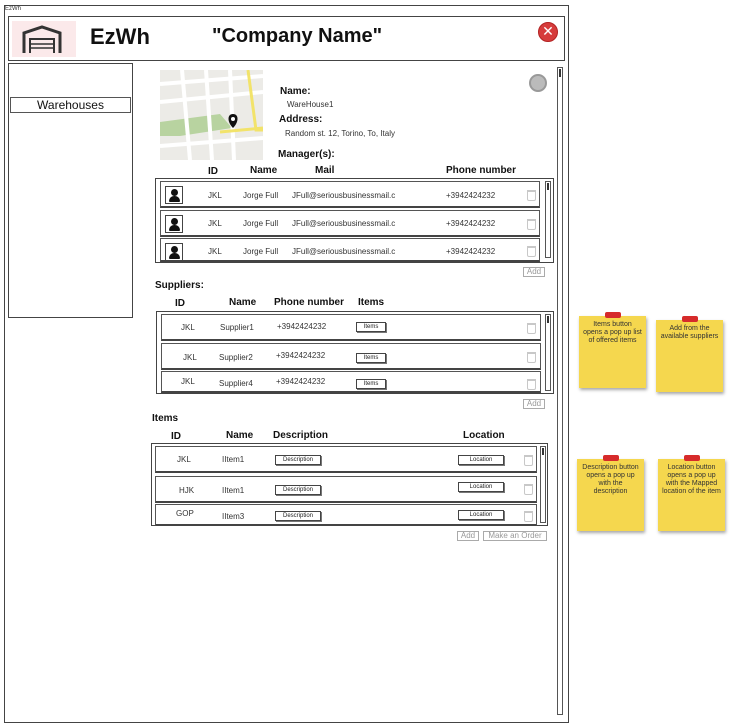 This screenshot has height=726, width=738. I want to click on address-value: Random st. 12, Torino, To, Italy, so click(340, 133).